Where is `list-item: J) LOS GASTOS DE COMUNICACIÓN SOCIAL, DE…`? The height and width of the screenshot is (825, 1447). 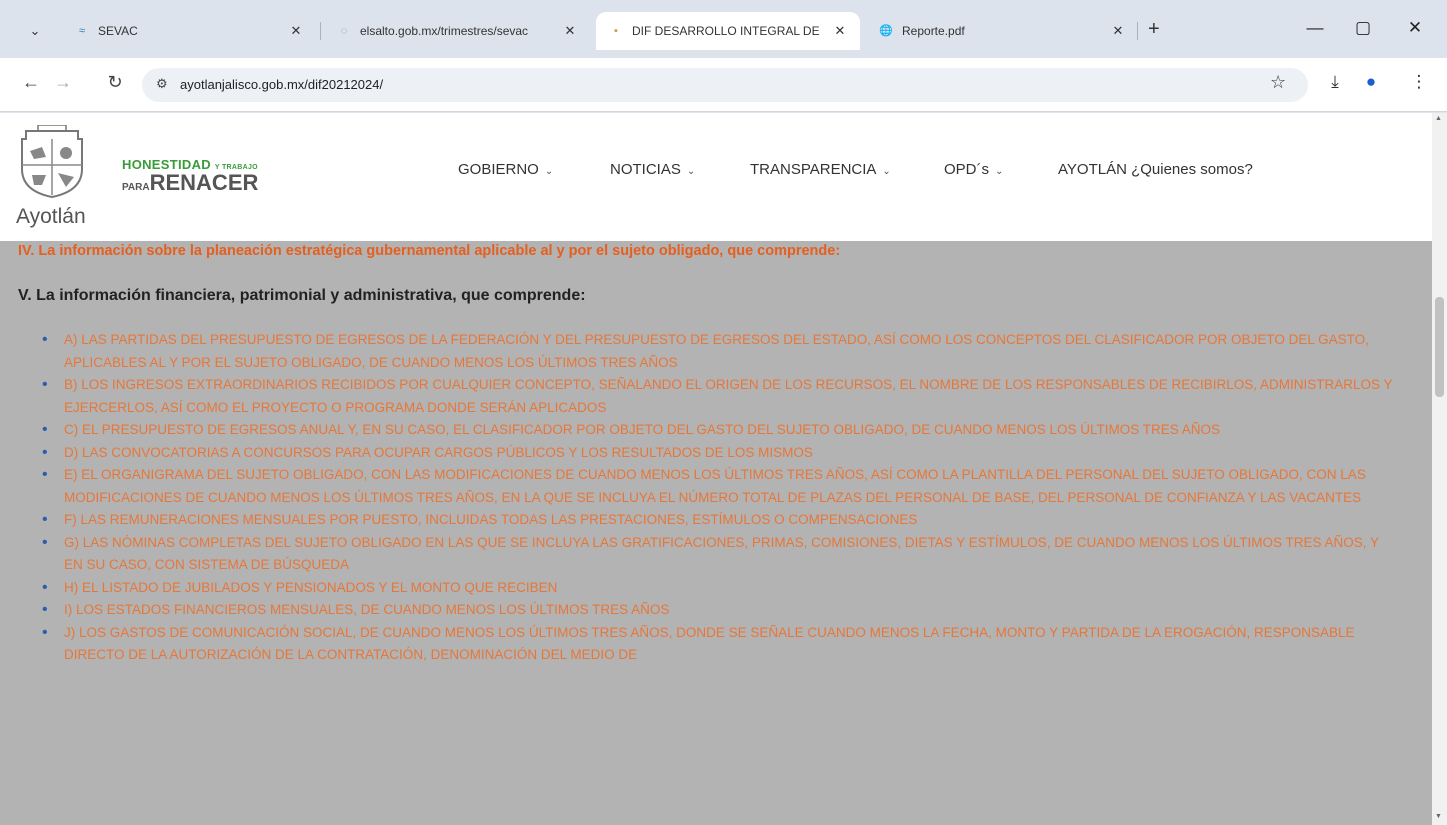
list-item: J) LOS GASTOS DE COMUNICACIÓN SOCIAL, DE… is located at coordinates (715, 644).